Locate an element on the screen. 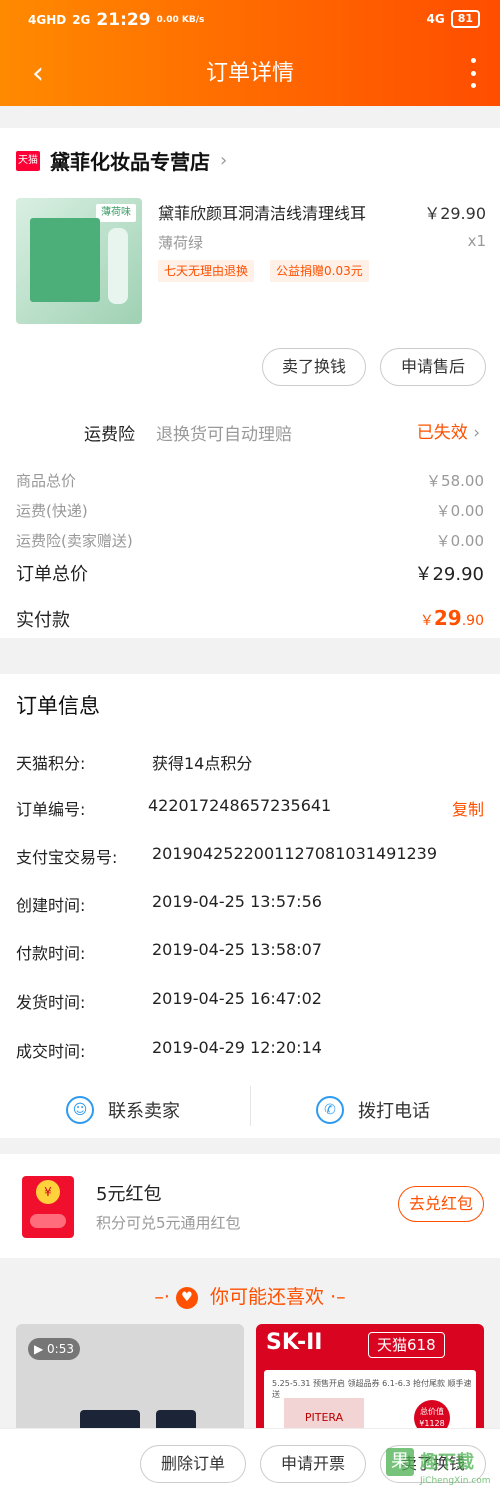 This screenshot has height=1500, width=500. cost-label: 运费险(卖家赠送) is located at coordinates (74, 541).